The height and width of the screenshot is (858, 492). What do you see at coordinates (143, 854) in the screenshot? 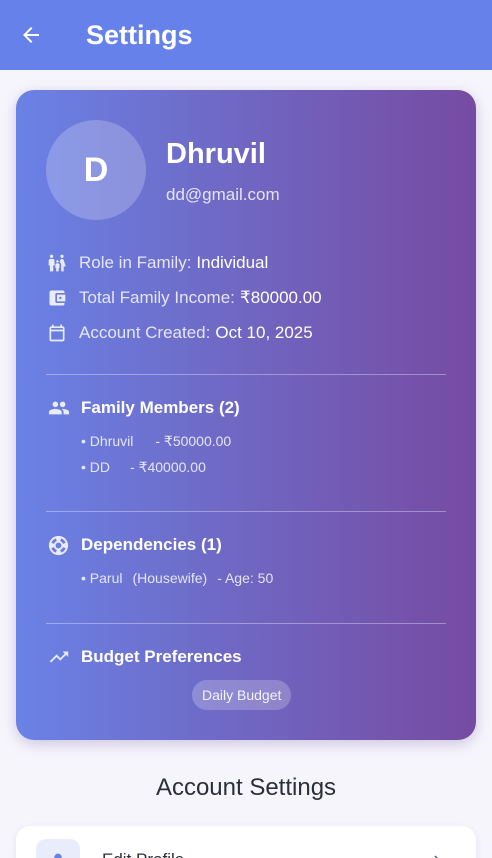
I see `edit-profile-label: Edit Profile` at bounding box center [143, 854].